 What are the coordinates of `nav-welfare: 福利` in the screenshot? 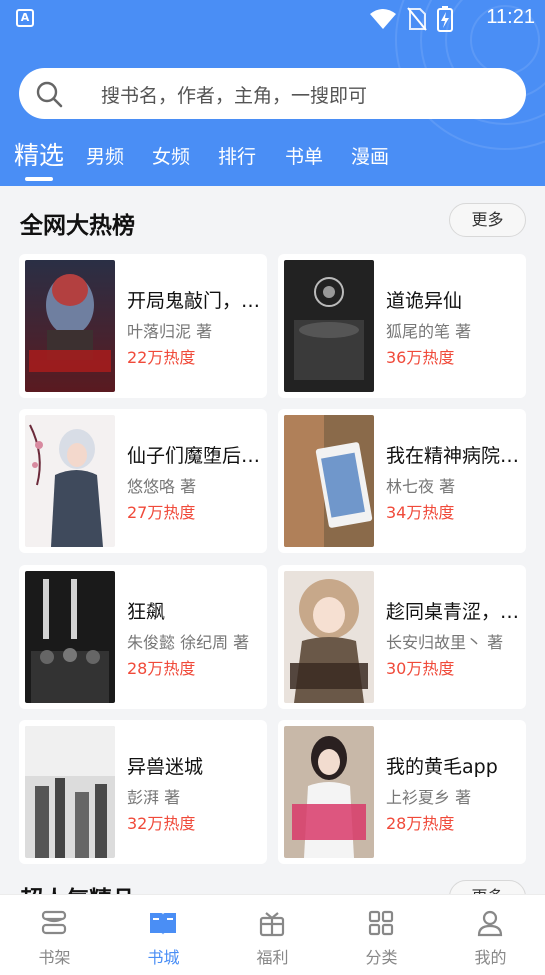 It's located at (272, 935).